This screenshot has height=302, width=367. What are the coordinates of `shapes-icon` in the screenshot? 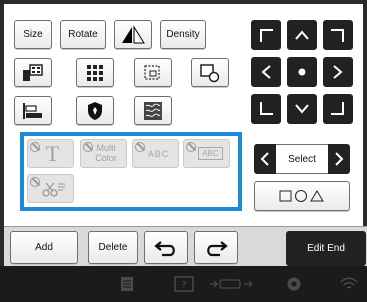 It's located at (301, 196).